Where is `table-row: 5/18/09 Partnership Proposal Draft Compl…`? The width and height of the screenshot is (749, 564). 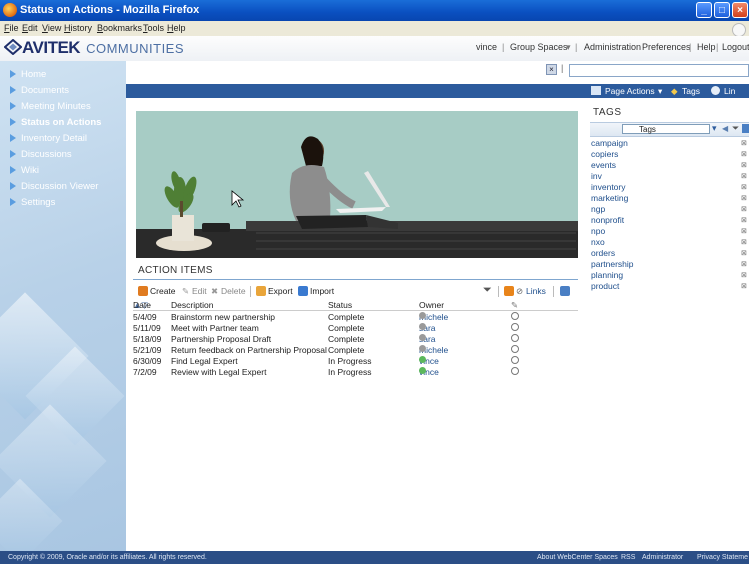 table-row: 5/18/09 Partnership Proposal Draft Compl… is located at coordinates (355, 339).